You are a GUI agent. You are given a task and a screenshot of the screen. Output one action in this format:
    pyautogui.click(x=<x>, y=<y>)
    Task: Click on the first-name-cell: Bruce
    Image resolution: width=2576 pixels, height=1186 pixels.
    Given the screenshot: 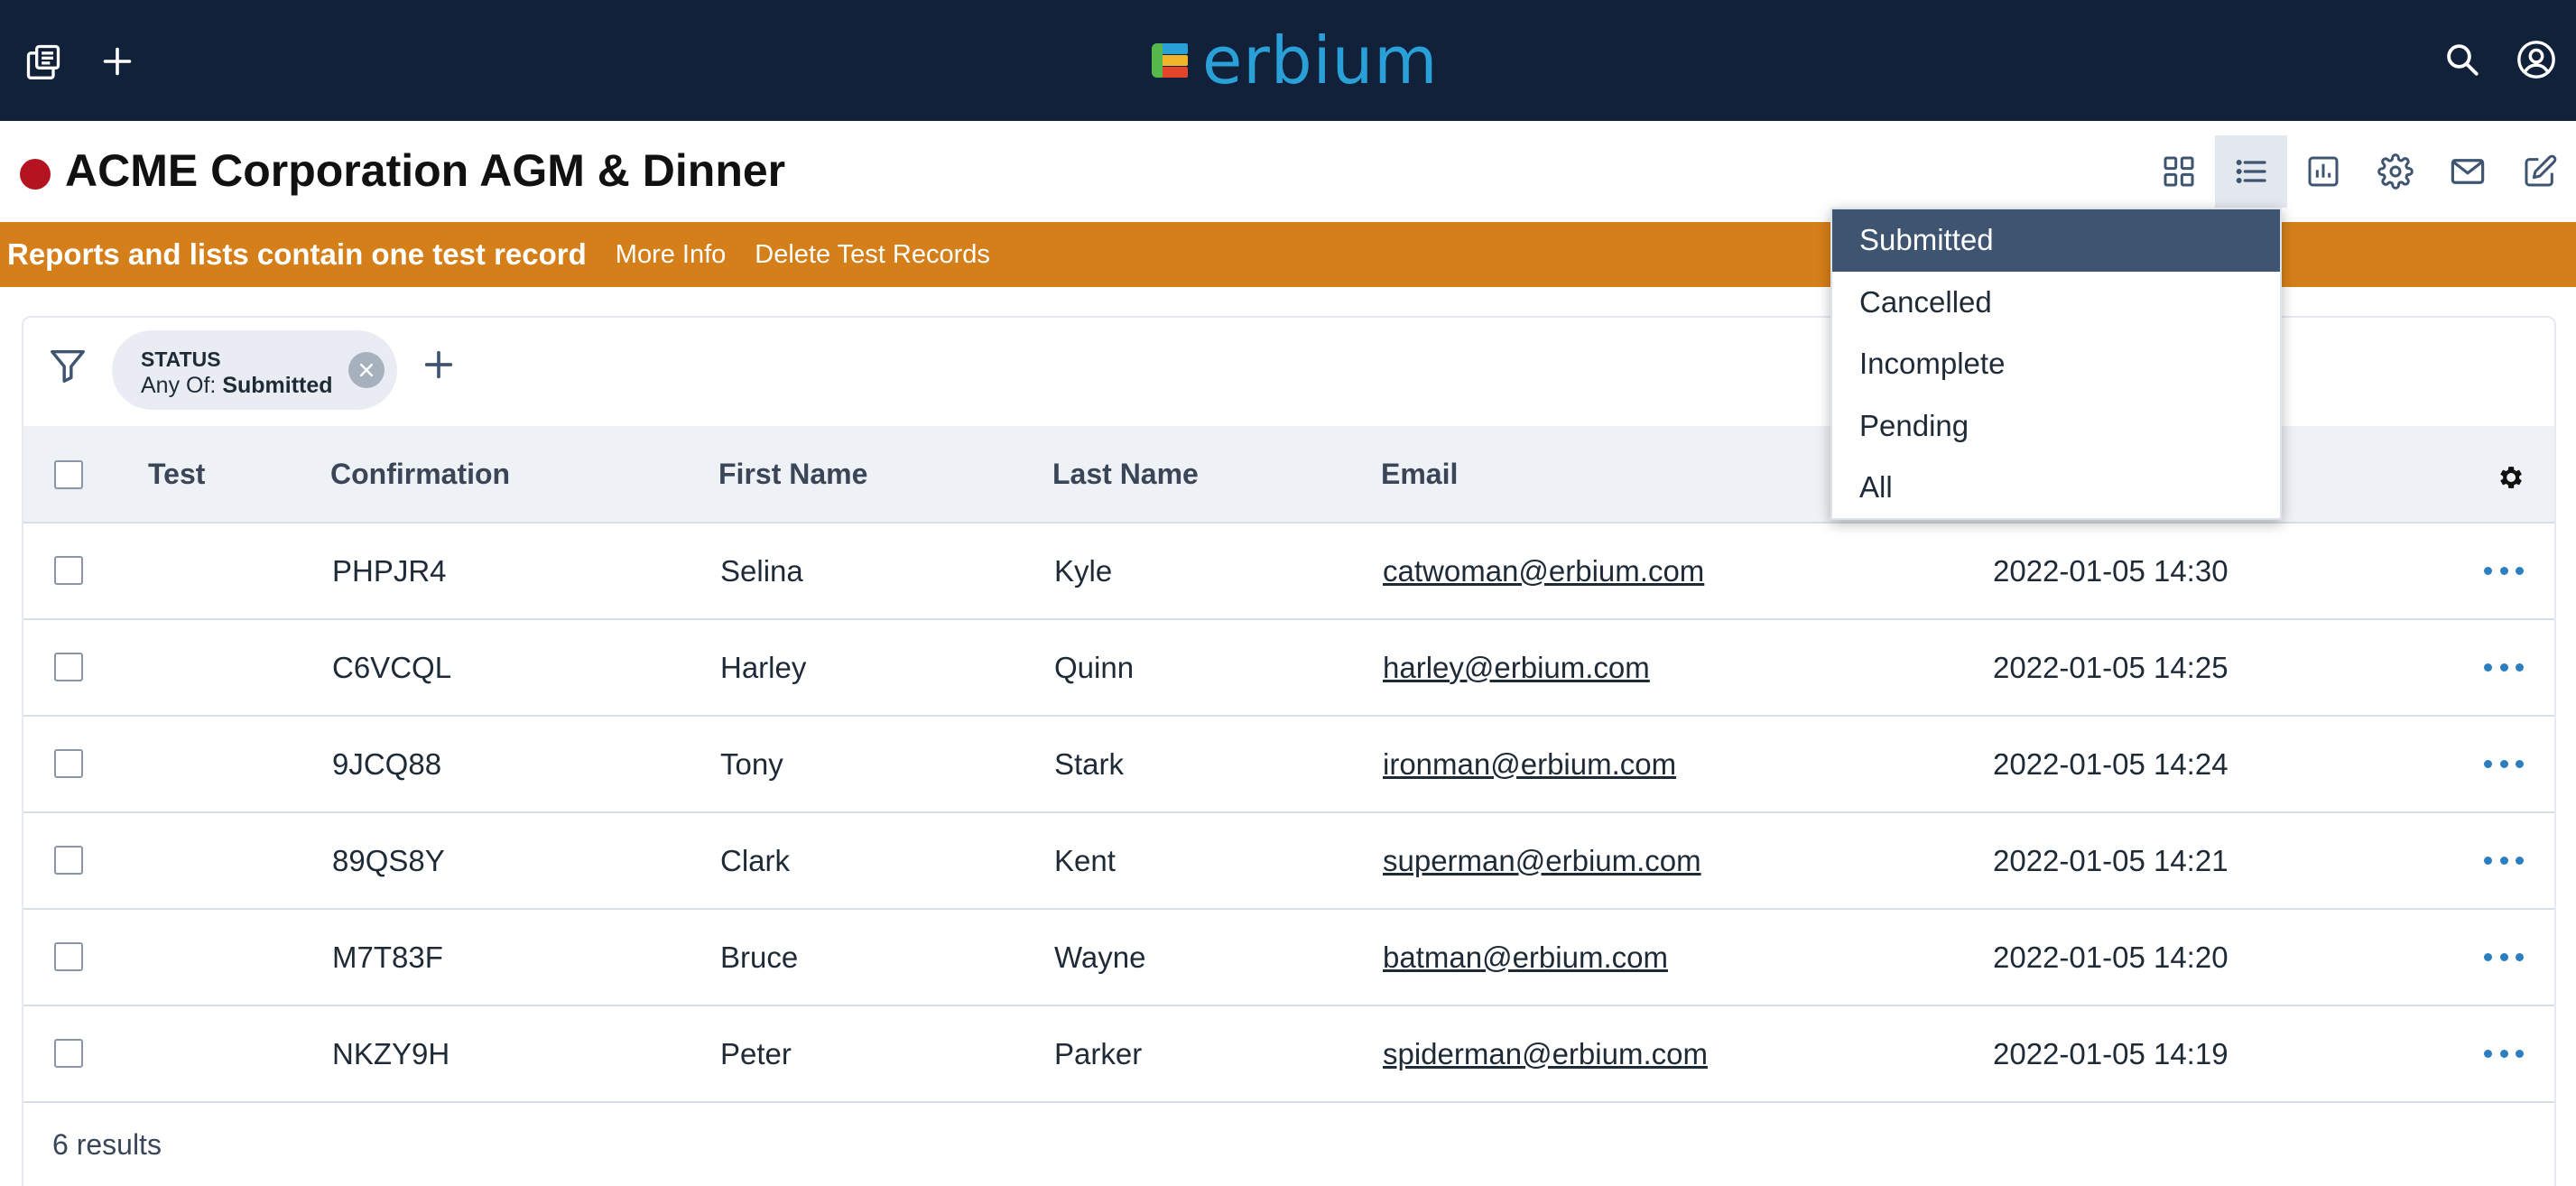 What is the action you would take?
    pyautogui.click(x=759, y=957)
    